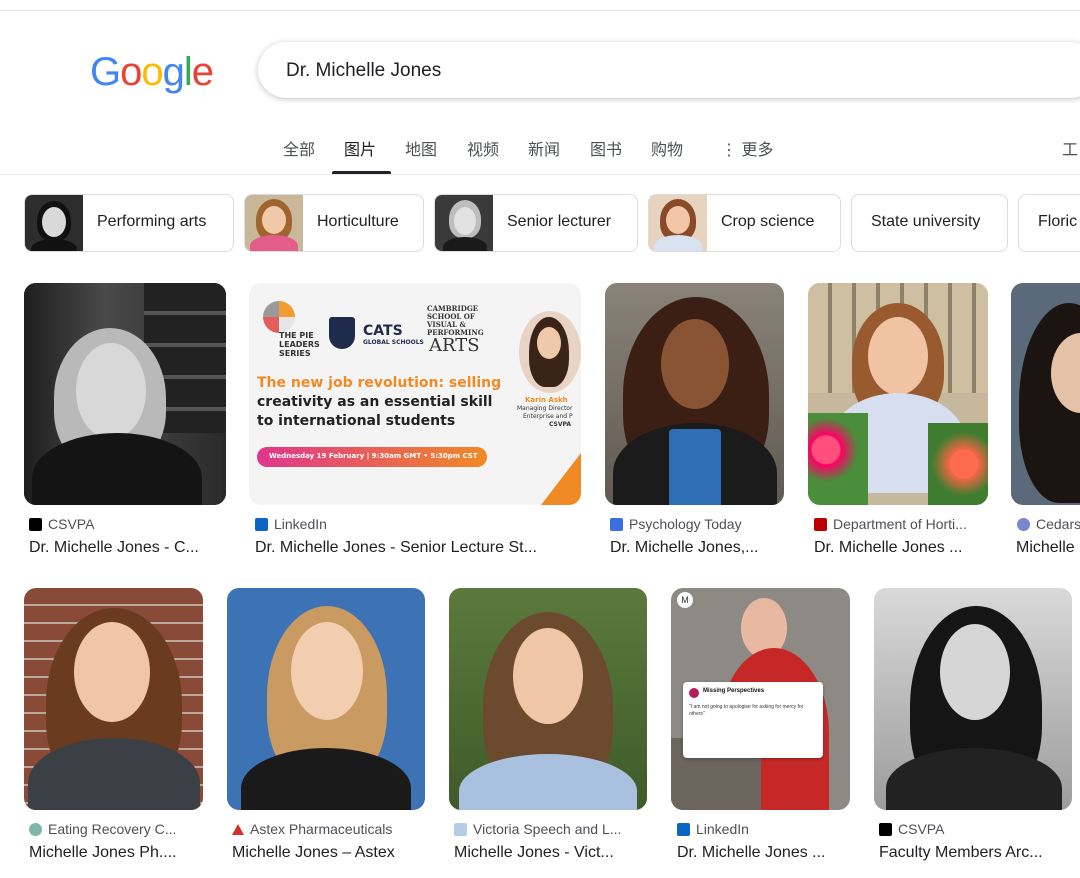  I want to click on chip-senior-lecturer: Senior lecturer, so click(536, 223).